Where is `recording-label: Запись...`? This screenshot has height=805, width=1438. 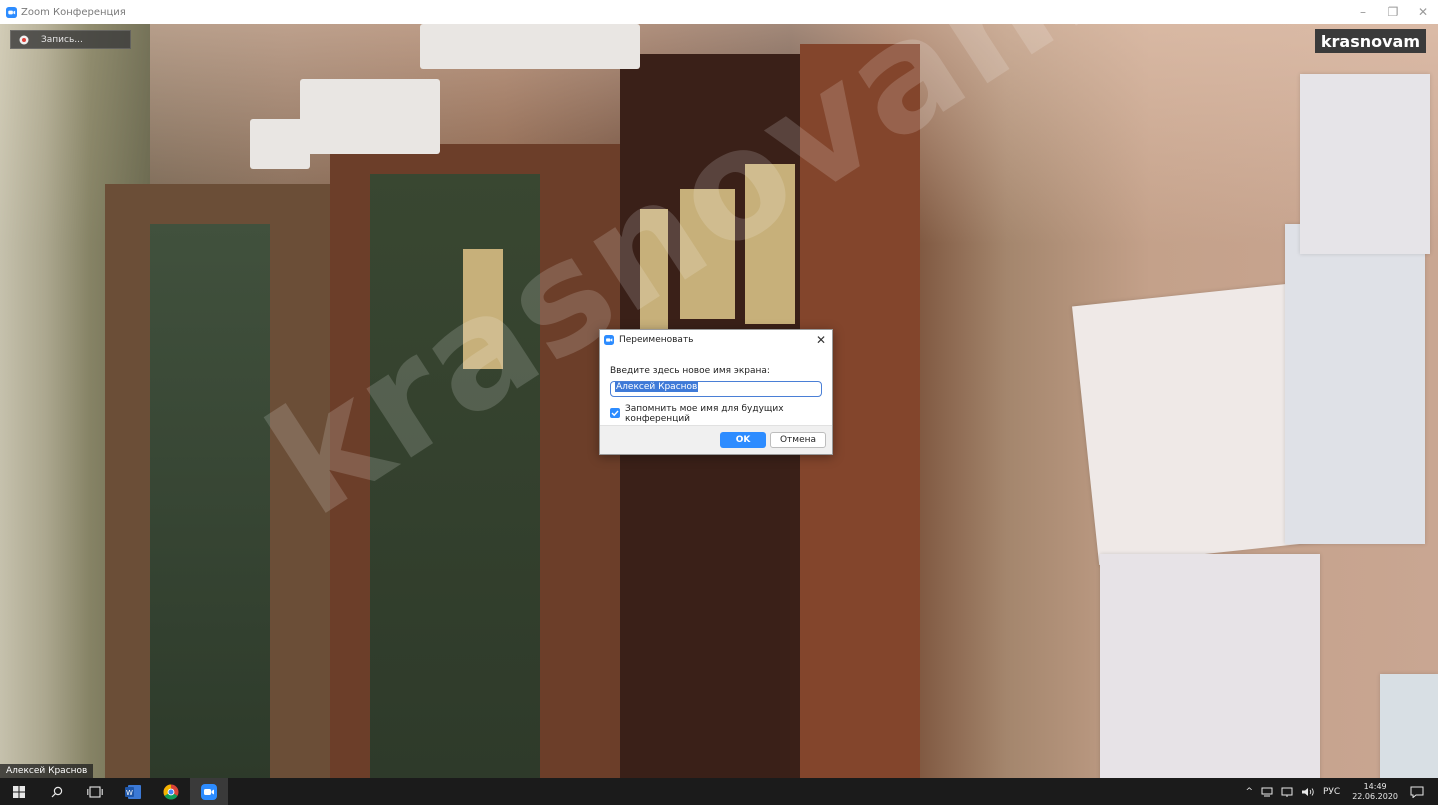 recording-label: Запись... is located at coordinates (62, 39).